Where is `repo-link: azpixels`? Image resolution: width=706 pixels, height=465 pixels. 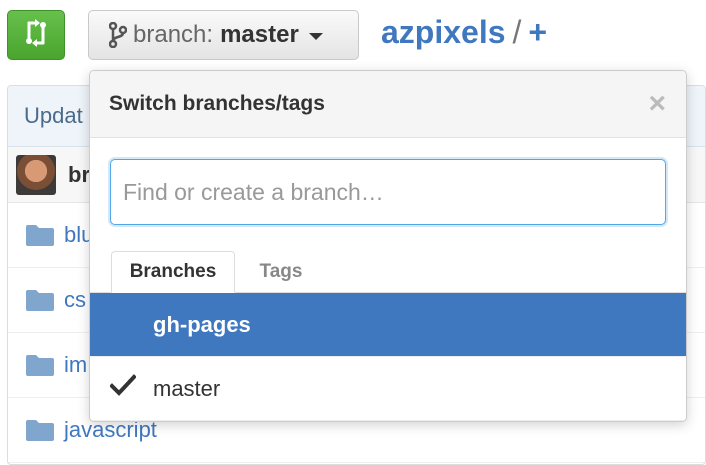 repo-link: azpixels is located at coordinates (443, 32).